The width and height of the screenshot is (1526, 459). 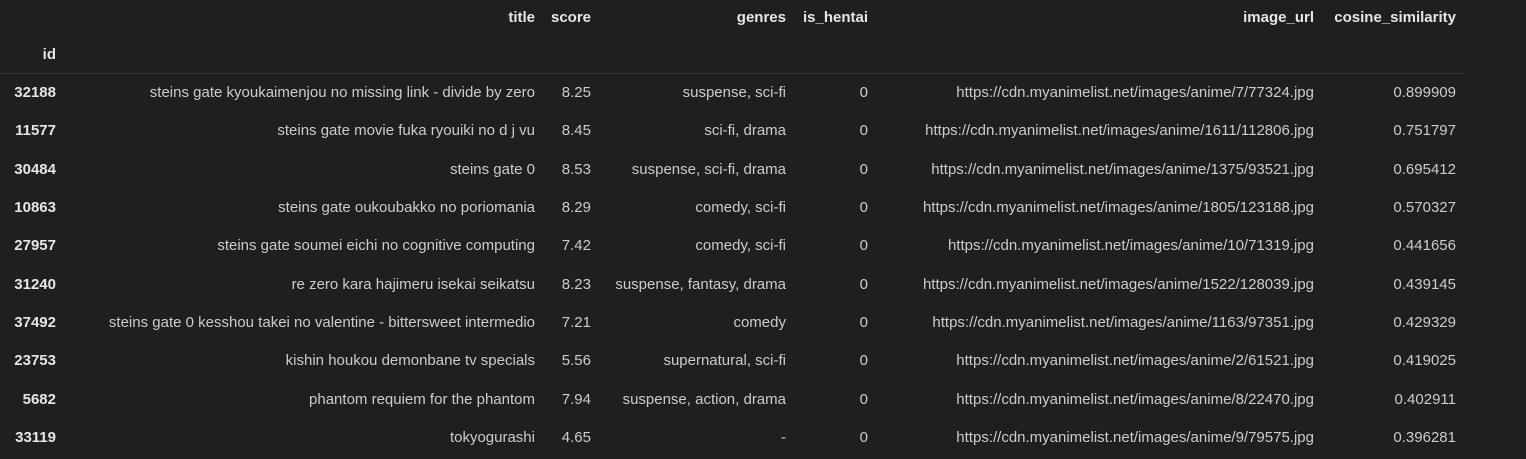 I want to click on column-header-image-url: image_url, so click(x=1278, y=17).